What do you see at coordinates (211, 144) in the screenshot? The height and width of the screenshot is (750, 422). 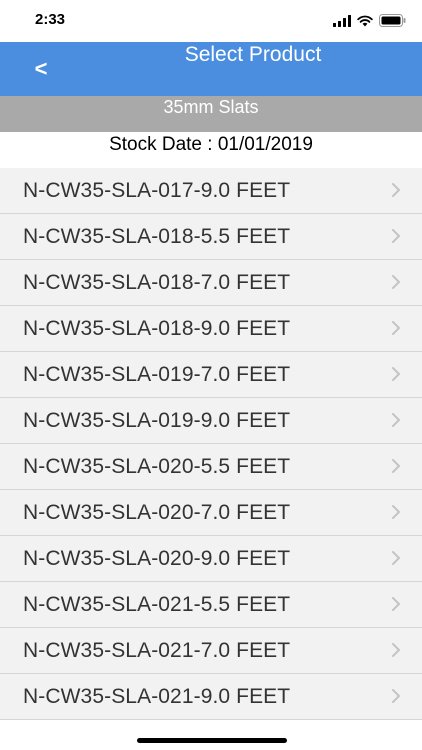 I see `stock-date: Stock Date : 01/01/2019` at bounding box center [211, 144].